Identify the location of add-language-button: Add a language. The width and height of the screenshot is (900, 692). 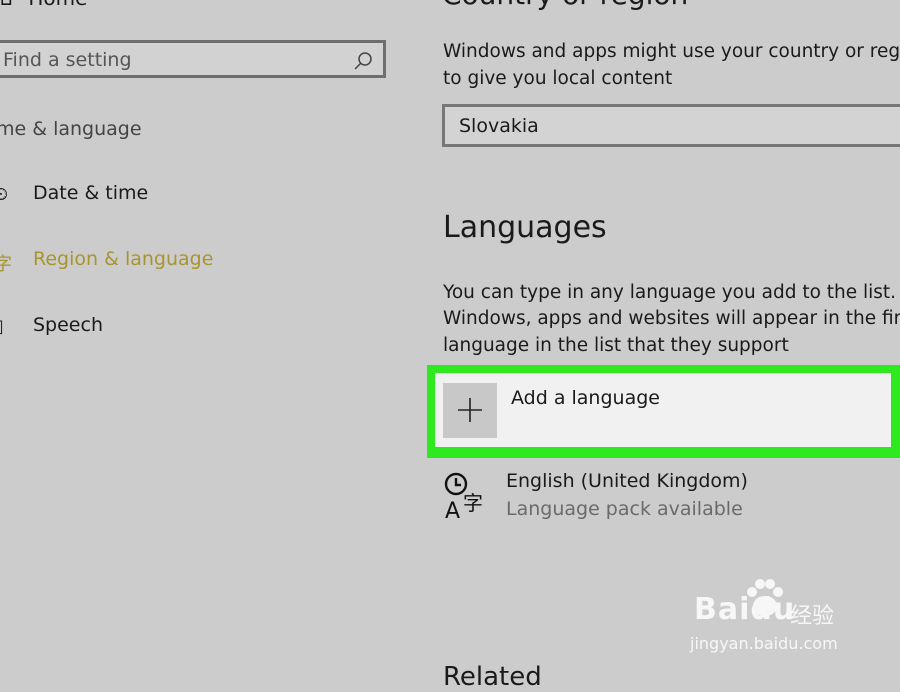
(663, 410).